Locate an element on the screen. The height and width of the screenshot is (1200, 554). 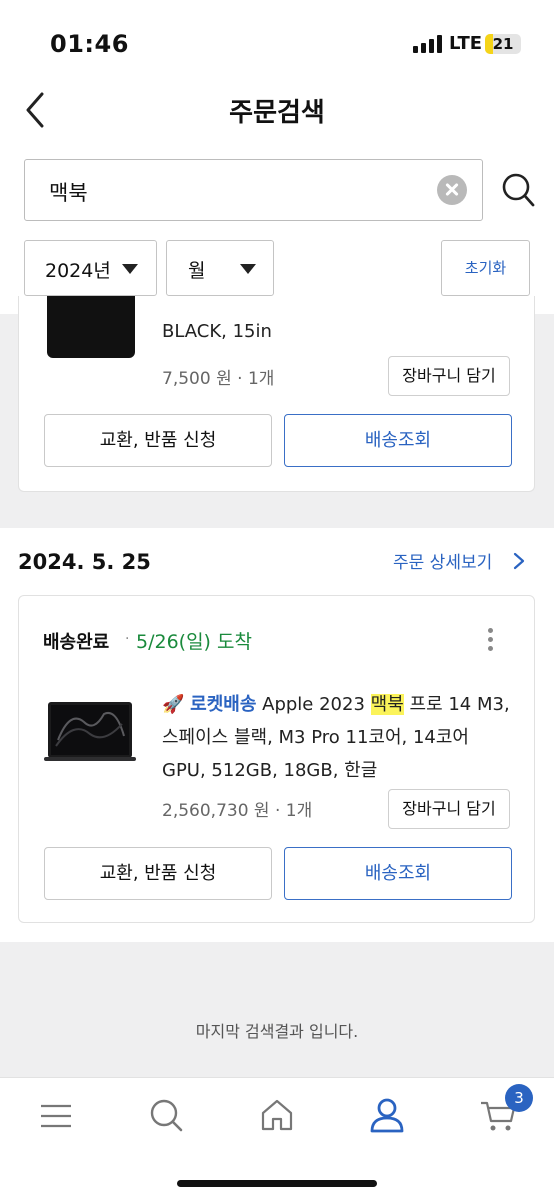
battery-icon: 21 is located at coordinates (503, 44).